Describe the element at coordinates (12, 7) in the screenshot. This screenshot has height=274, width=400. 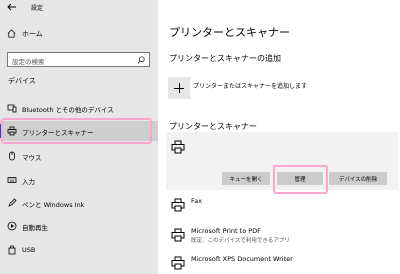
I see `back-arrow-icon` at that location.